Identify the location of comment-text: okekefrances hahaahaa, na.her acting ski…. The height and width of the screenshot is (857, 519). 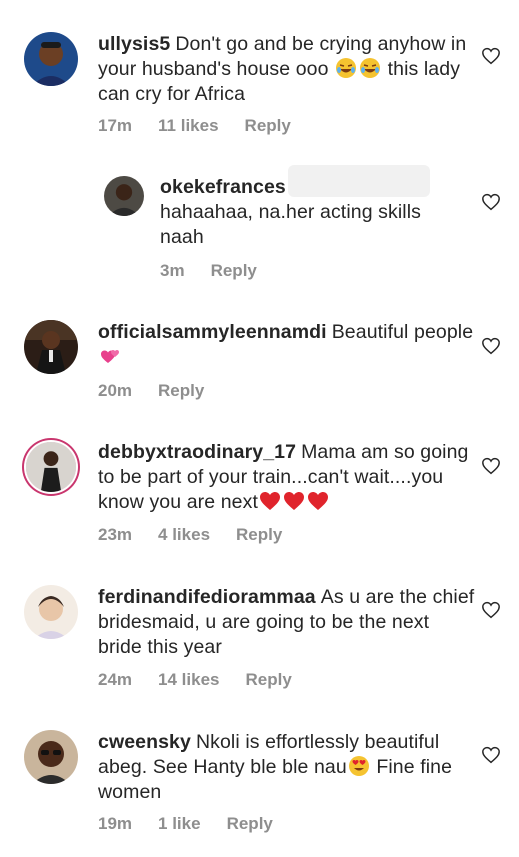
(310, 212).